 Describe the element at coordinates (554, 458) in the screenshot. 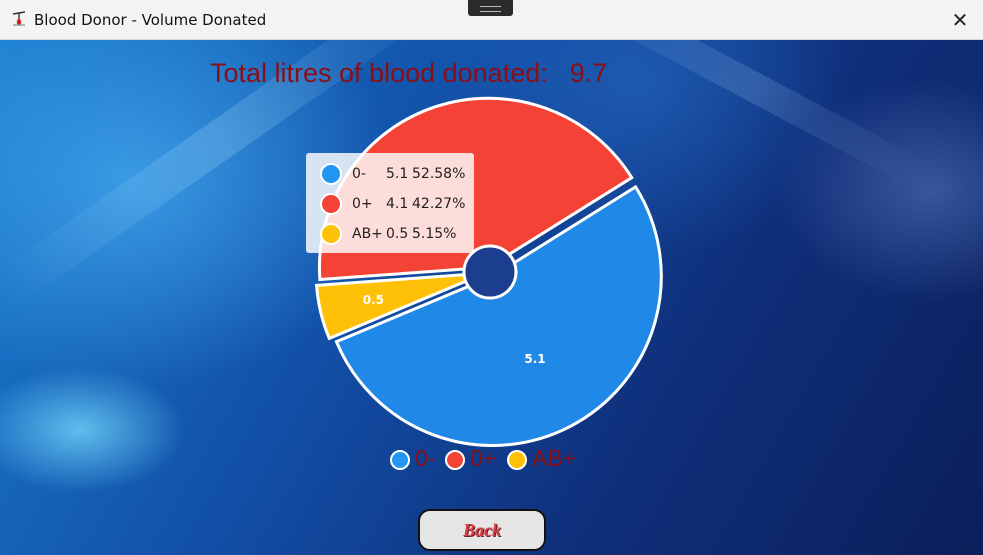

I see `legend-label: AB+` at that location.